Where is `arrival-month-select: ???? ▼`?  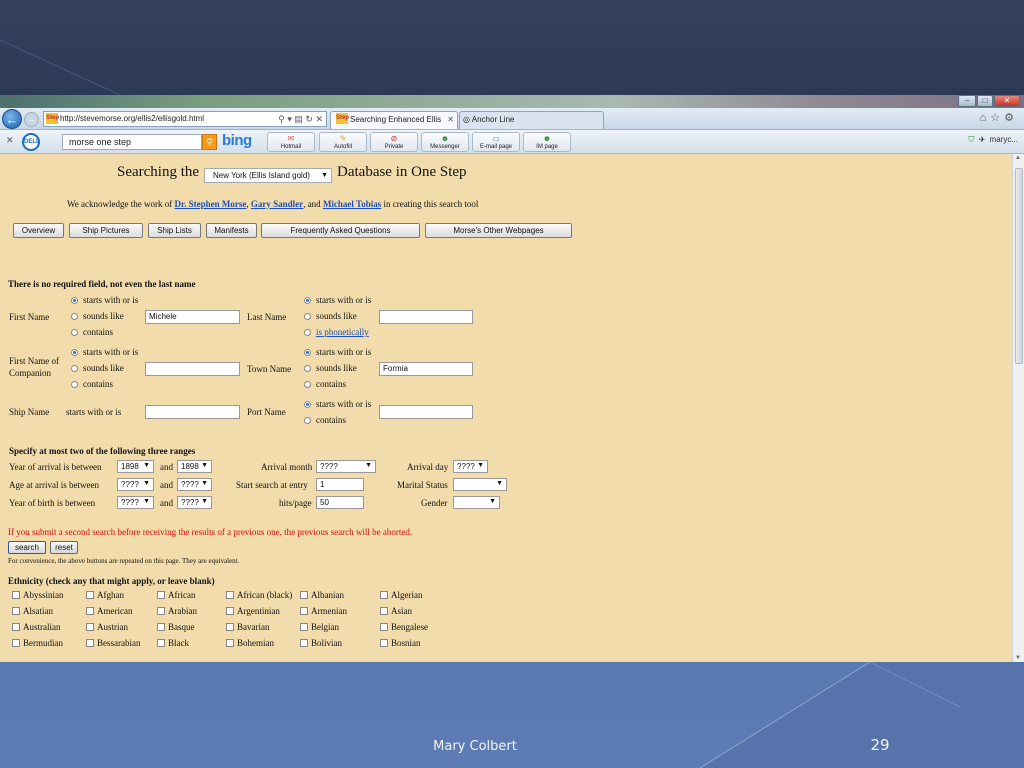
arrival-month-select: ???? ▼ is located at coordinates (346, 466).